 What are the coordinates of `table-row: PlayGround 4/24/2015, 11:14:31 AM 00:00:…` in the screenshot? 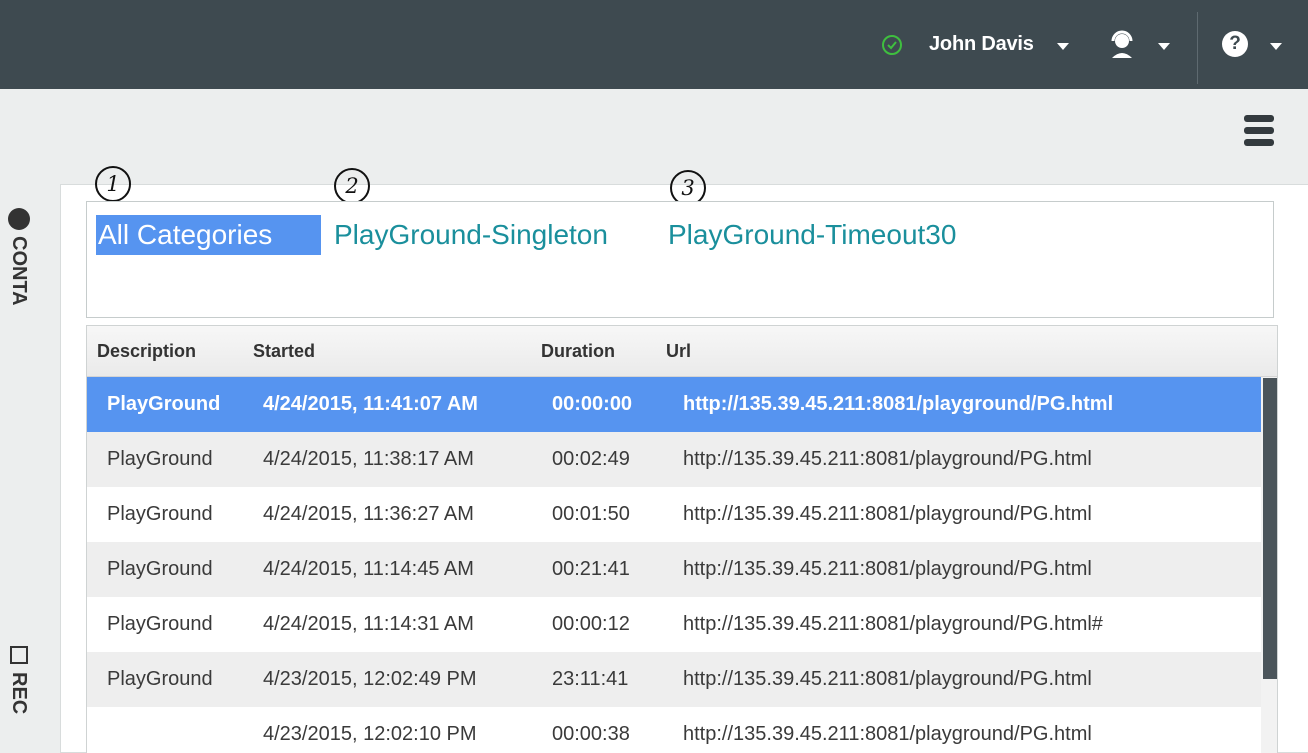 It's located at (674, 624).